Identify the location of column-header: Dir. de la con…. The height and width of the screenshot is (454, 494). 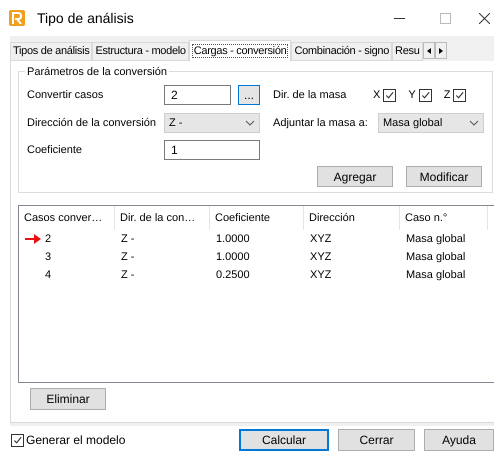
(162, 218).